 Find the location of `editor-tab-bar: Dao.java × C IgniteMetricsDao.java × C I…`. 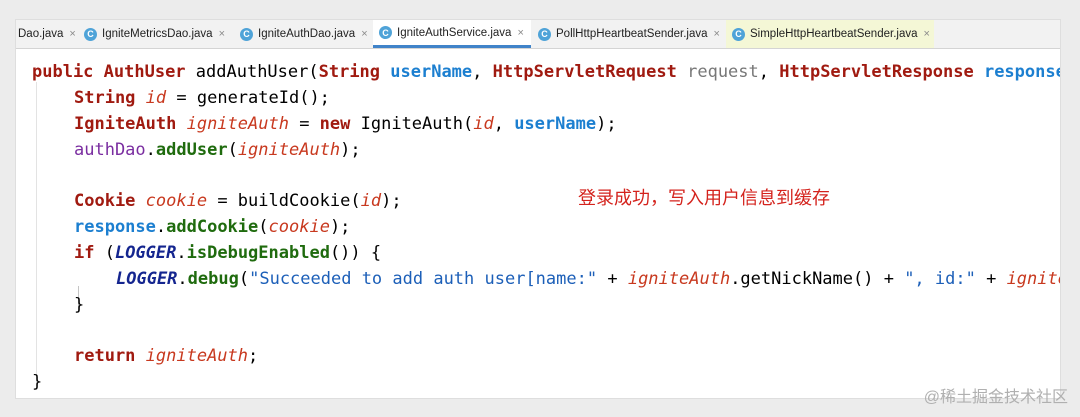

editor-tab-bar: Dao.java × C IgniteMetricsDao.java × C I… is located at coordinates (538, 34).